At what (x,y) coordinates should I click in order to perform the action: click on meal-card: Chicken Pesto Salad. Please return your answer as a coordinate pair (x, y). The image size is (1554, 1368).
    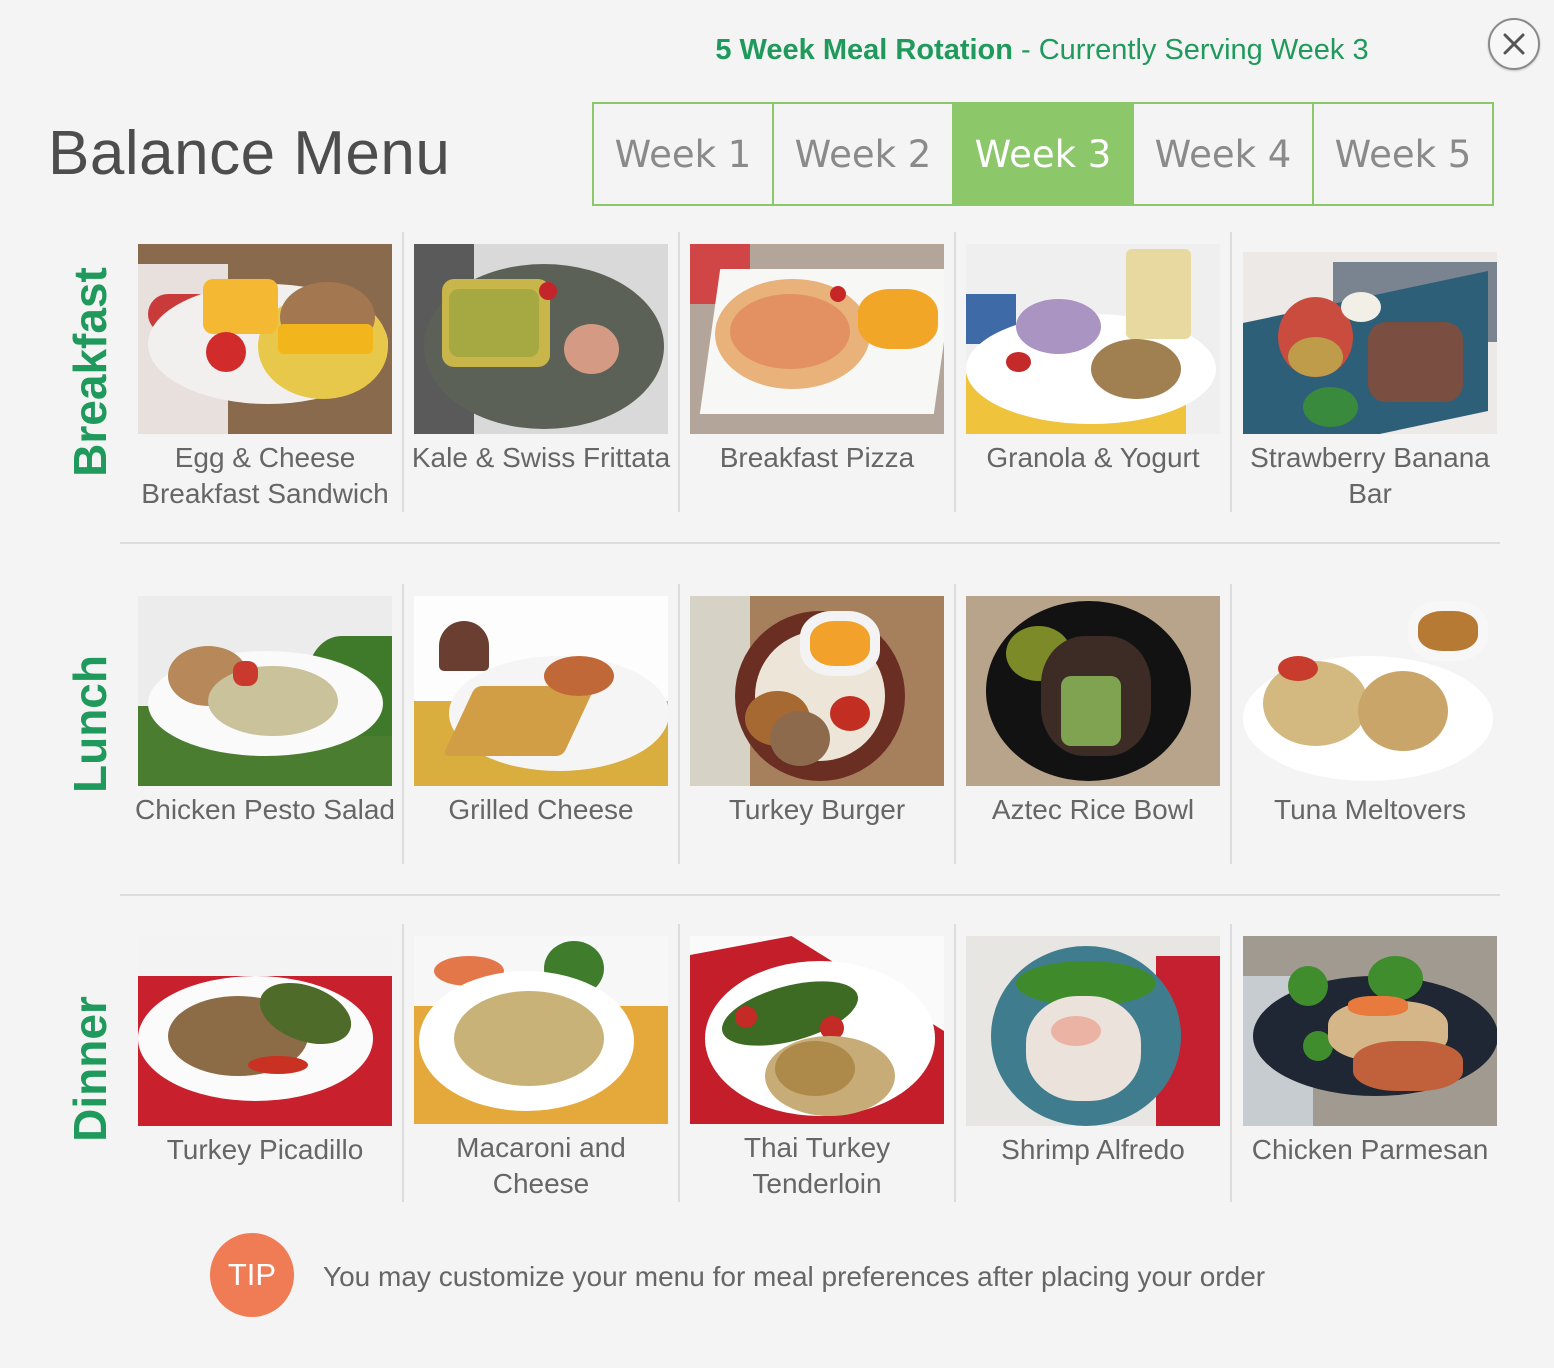
    Looking at the image, I should click on (266, 724).